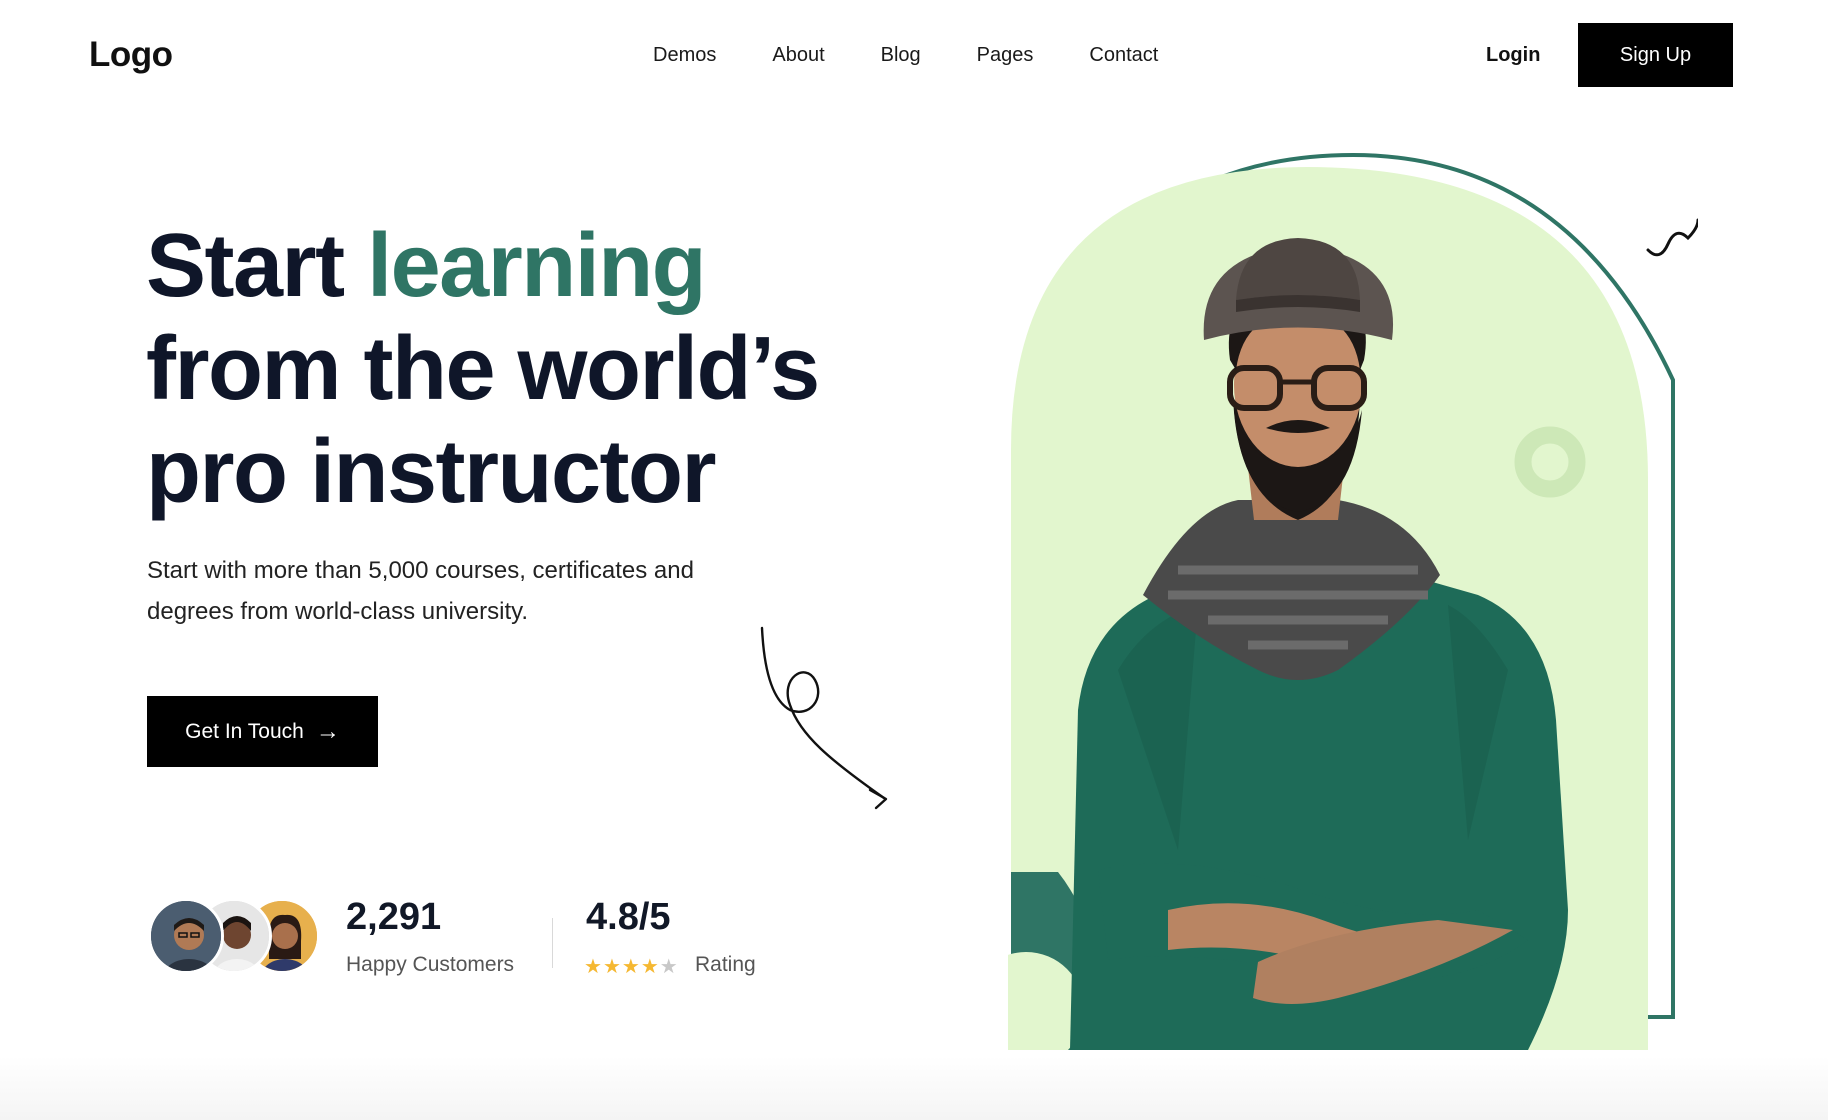 This screenshot has width=1828, height=1120. Describe the element at coordinates (1513, 55) in the screenshot. I see `login-link: Login` at that location.